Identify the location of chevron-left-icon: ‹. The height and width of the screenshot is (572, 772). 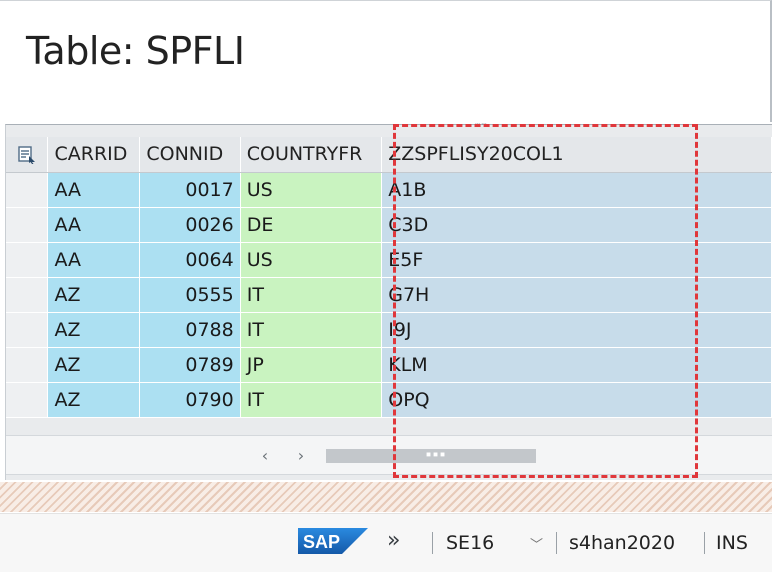
(265, 456).